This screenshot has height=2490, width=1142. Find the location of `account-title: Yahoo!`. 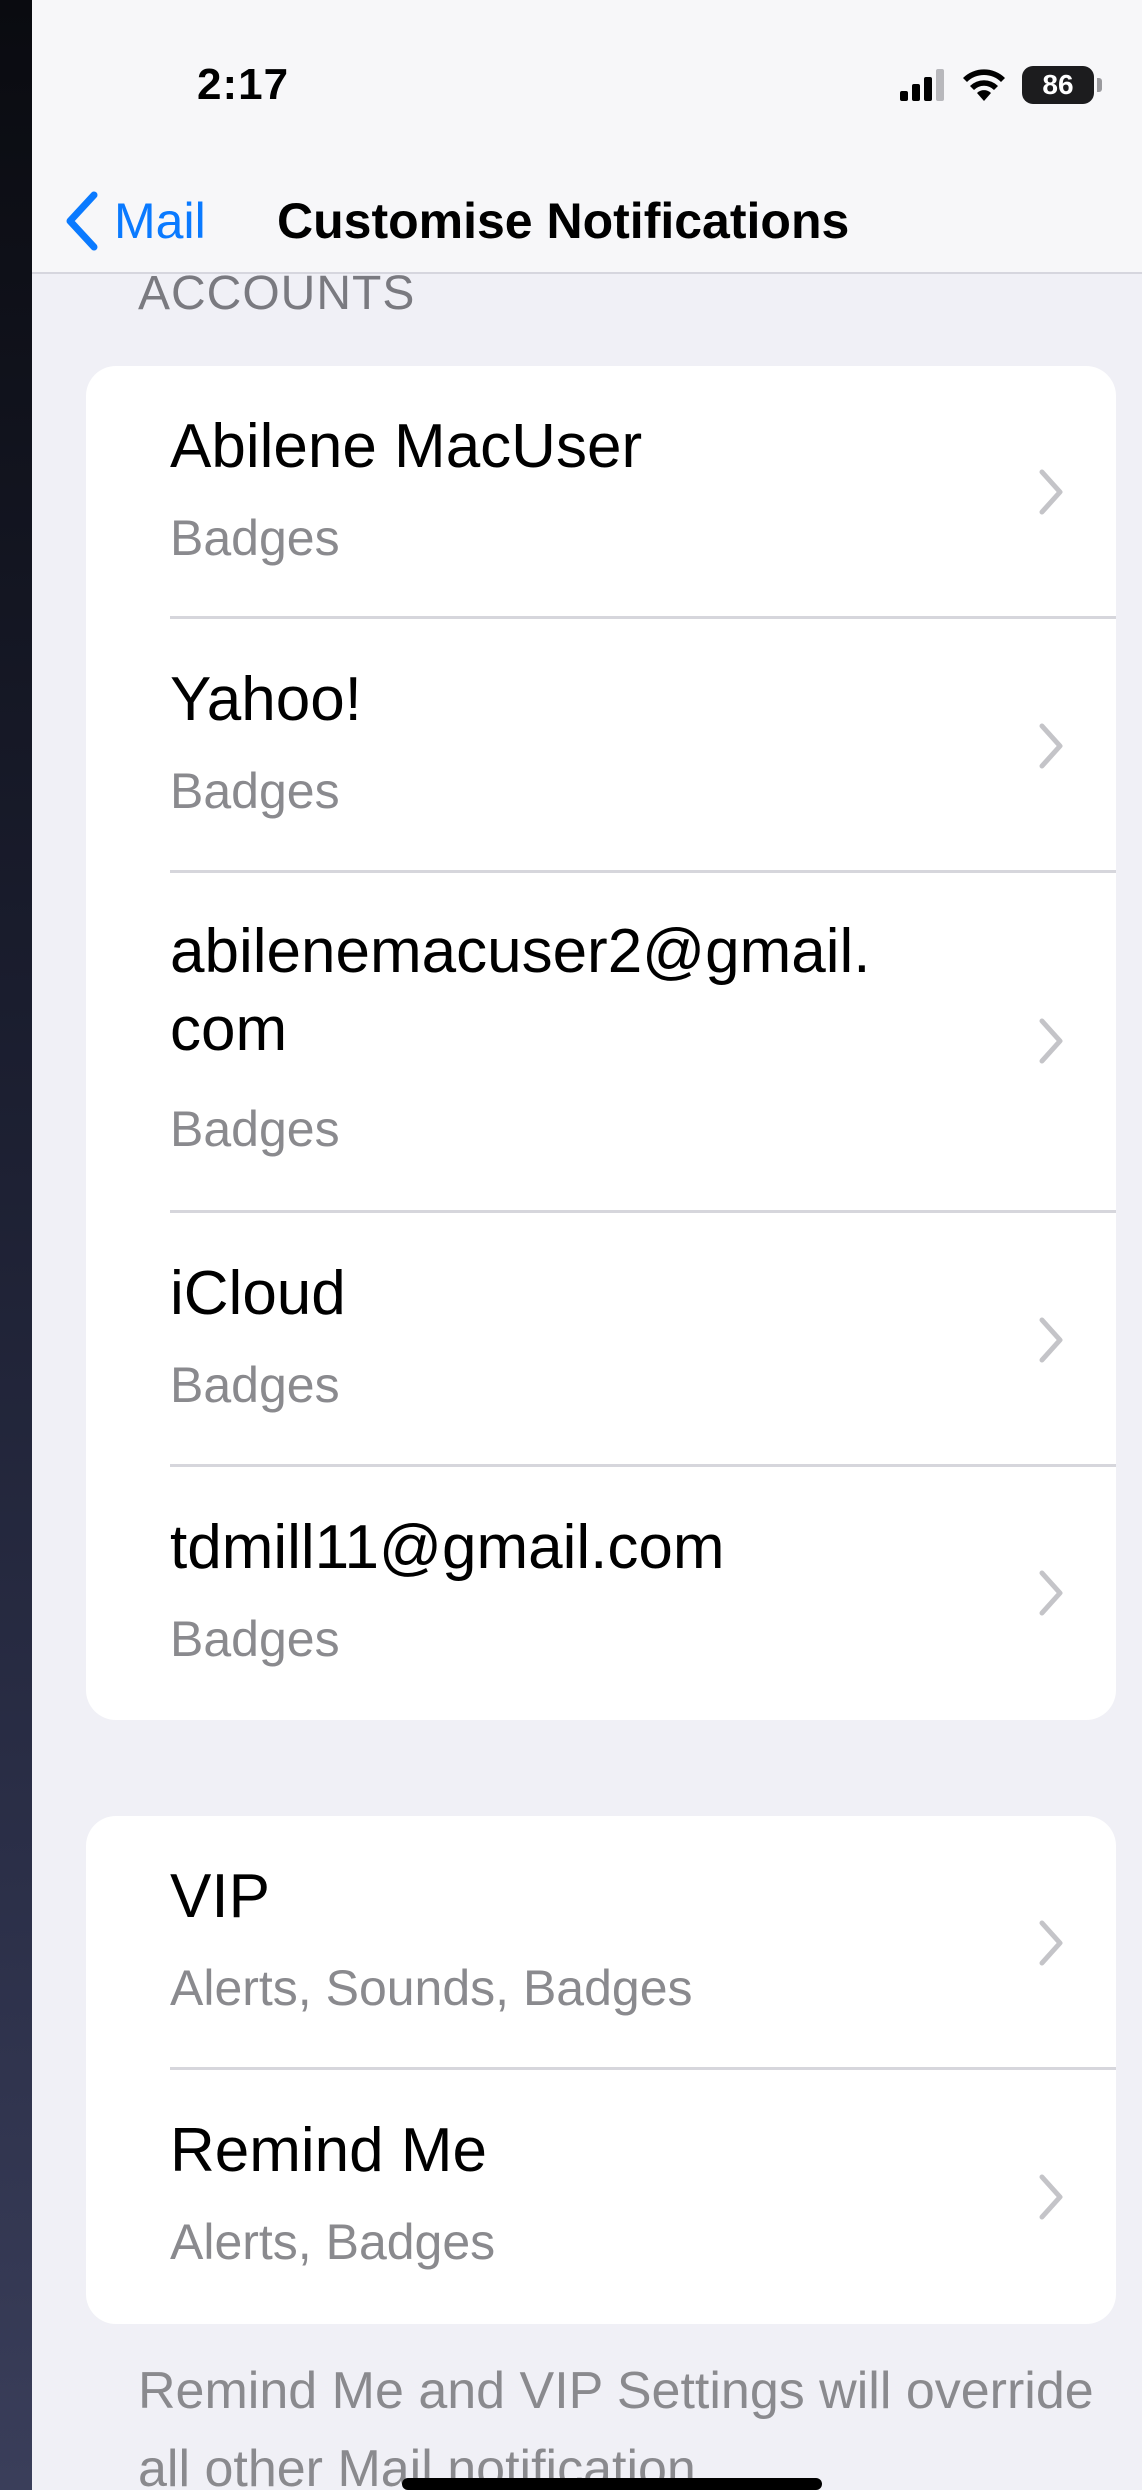

account-title: Yahoo! is located at coordinates (266, 699).